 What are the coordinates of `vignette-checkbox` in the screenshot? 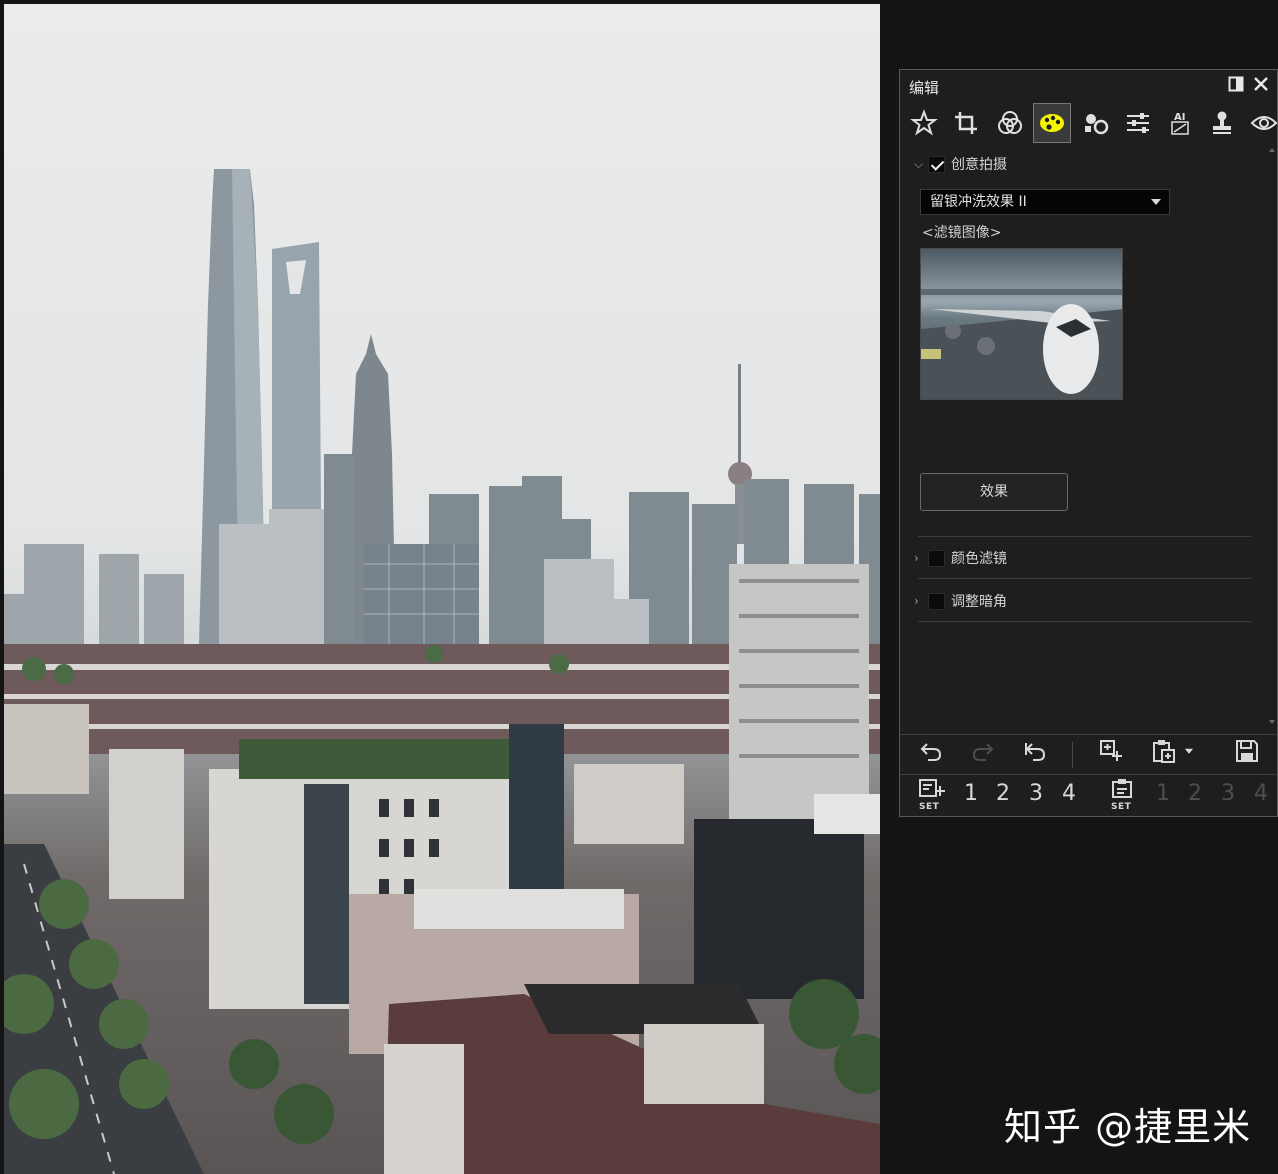 It's located at (936, 601).